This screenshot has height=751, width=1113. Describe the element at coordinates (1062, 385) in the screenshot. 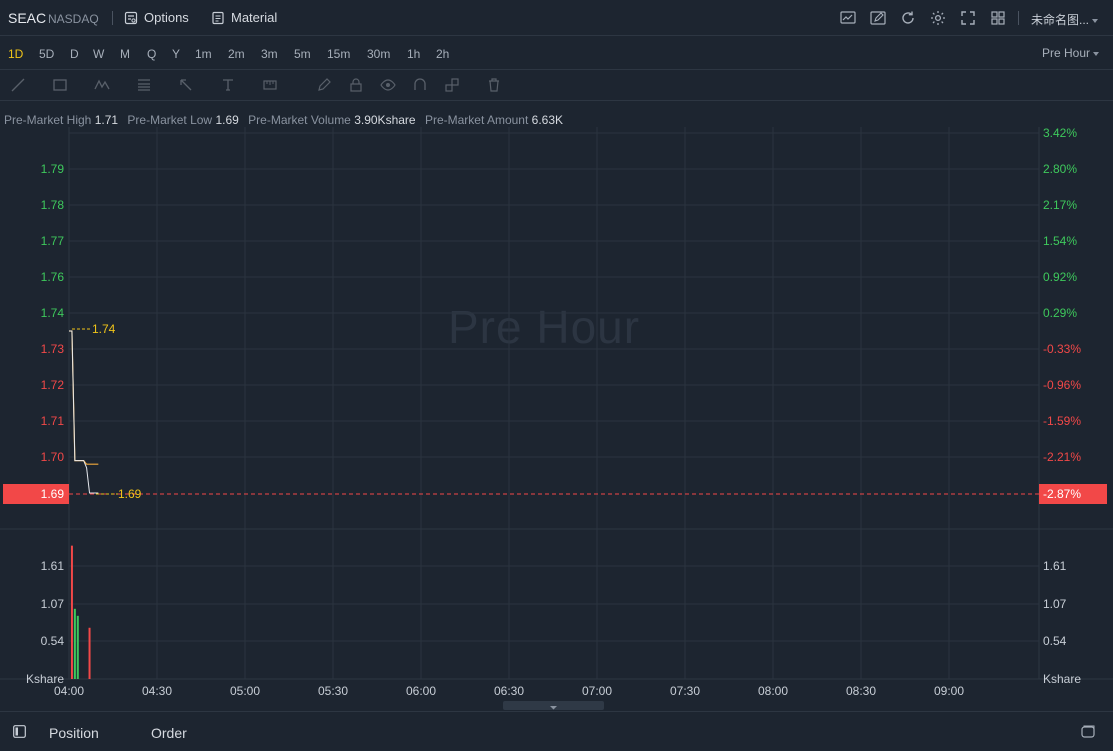

I see `percent-tick: -0.96%` at that location.